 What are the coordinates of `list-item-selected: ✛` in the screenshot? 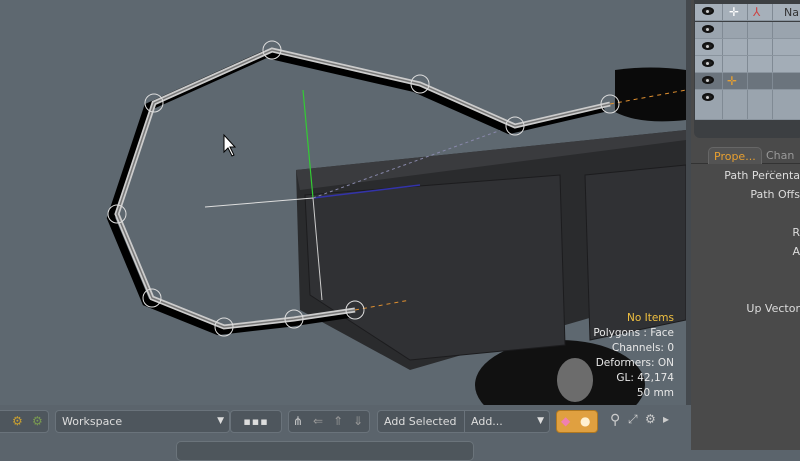 It's located at (747, 81).